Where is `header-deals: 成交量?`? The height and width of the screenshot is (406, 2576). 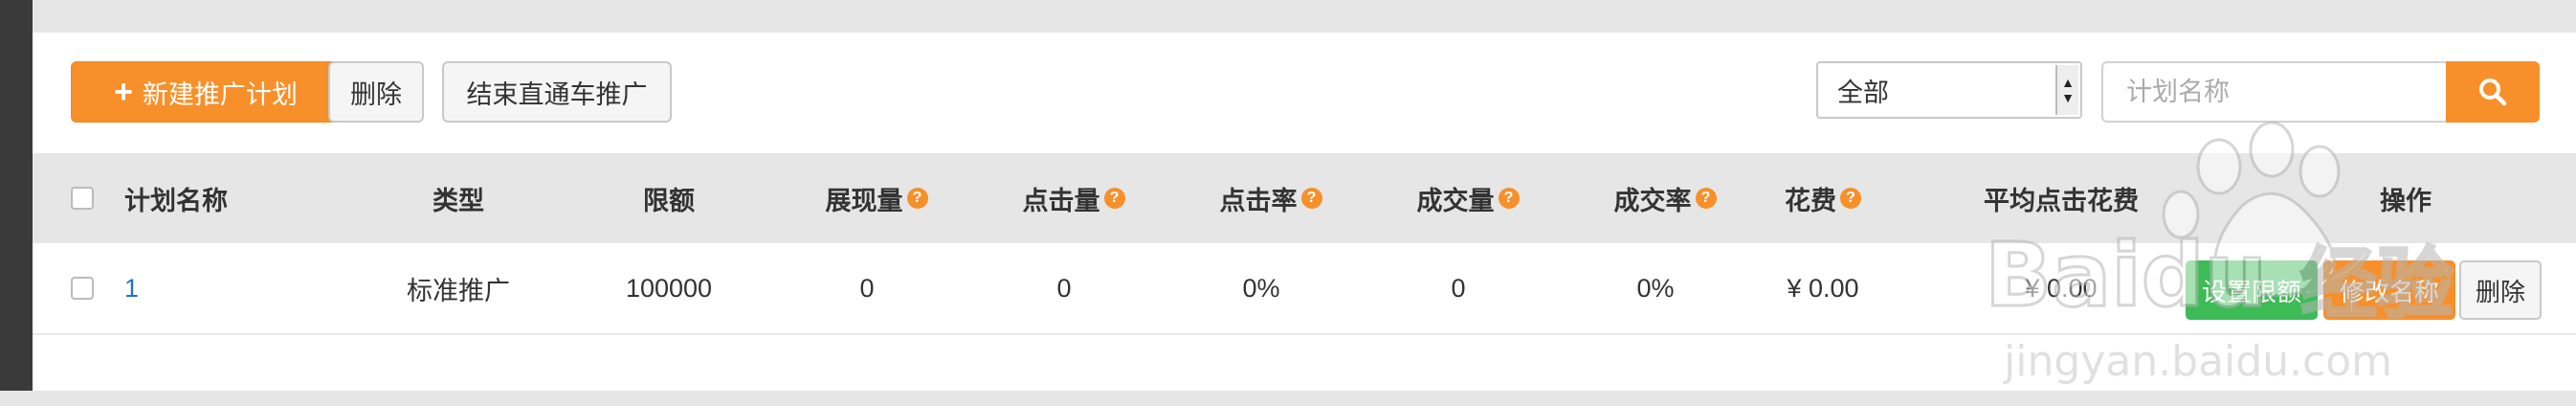
header-deals: 成交量? is located at coordinates (1468, 198).